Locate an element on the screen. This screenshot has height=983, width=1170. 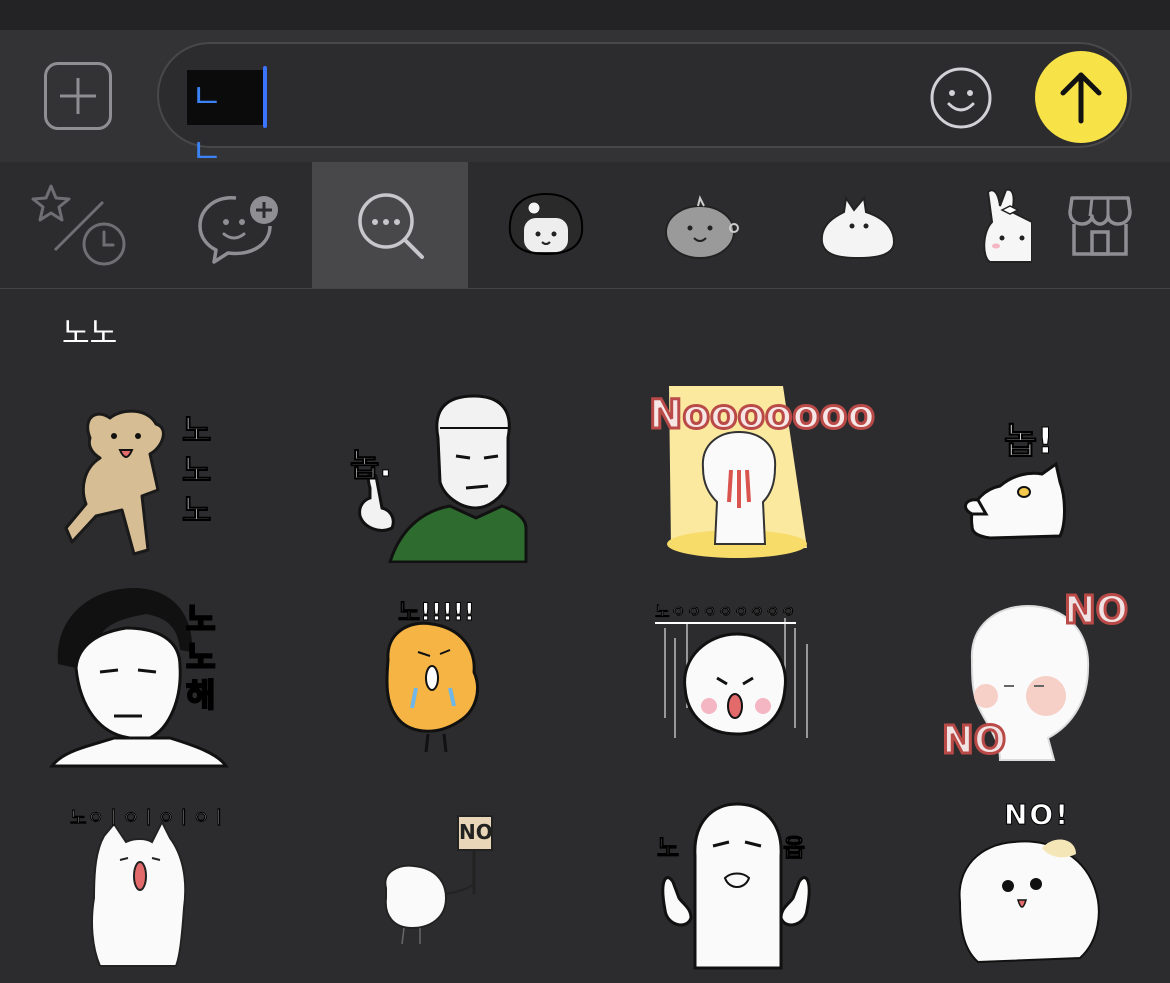
star-clock-icon is located at coordinates (78, 225).